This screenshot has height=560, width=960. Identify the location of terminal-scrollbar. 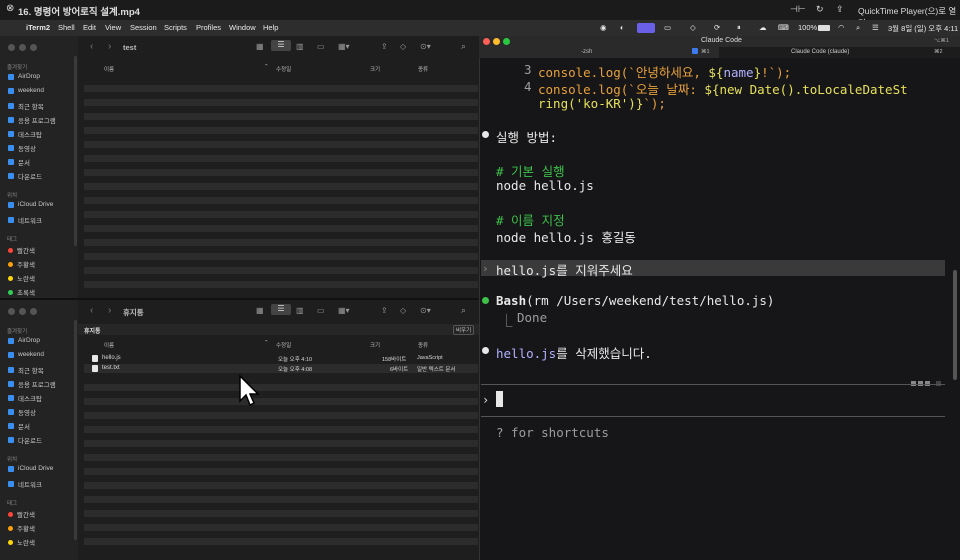
(955, 325).